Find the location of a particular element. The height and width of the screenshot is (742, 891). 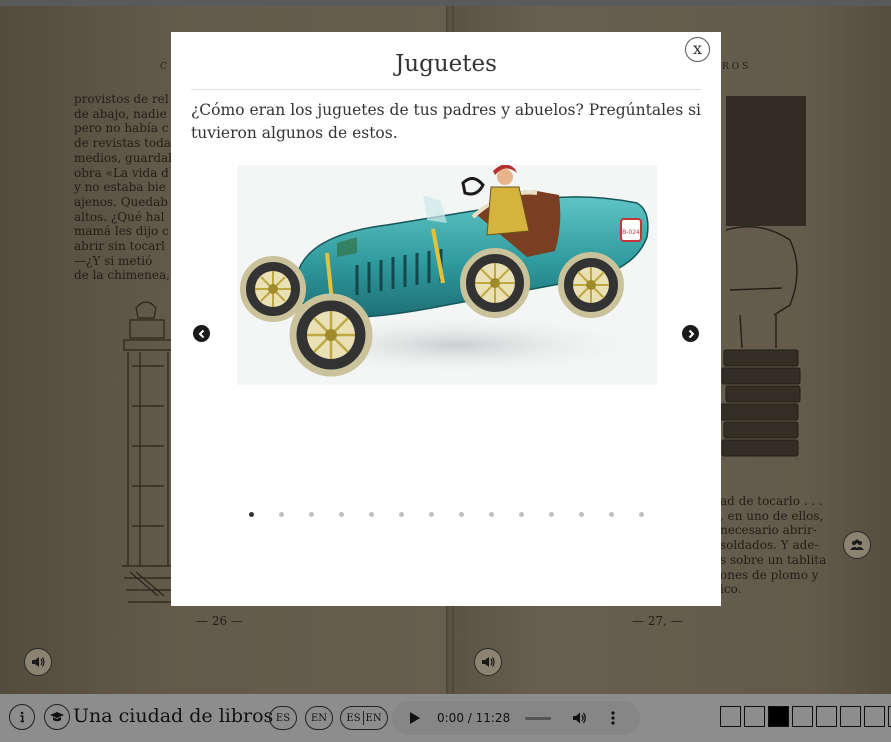

book-title: Una ciudad de libros is located at coordinates (173, 716).